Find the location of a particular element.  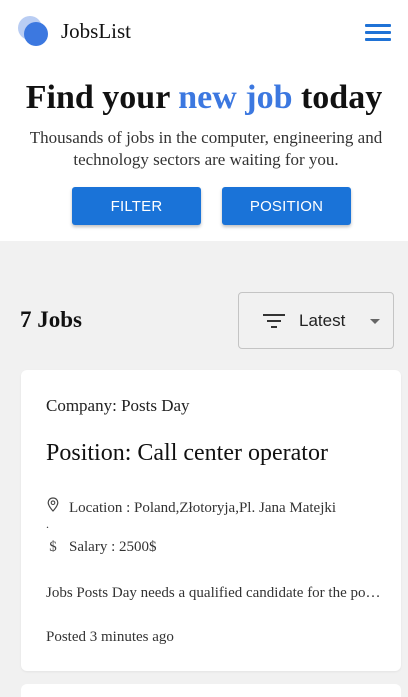

filter-lines-icon is located at coordinates (274, 321).